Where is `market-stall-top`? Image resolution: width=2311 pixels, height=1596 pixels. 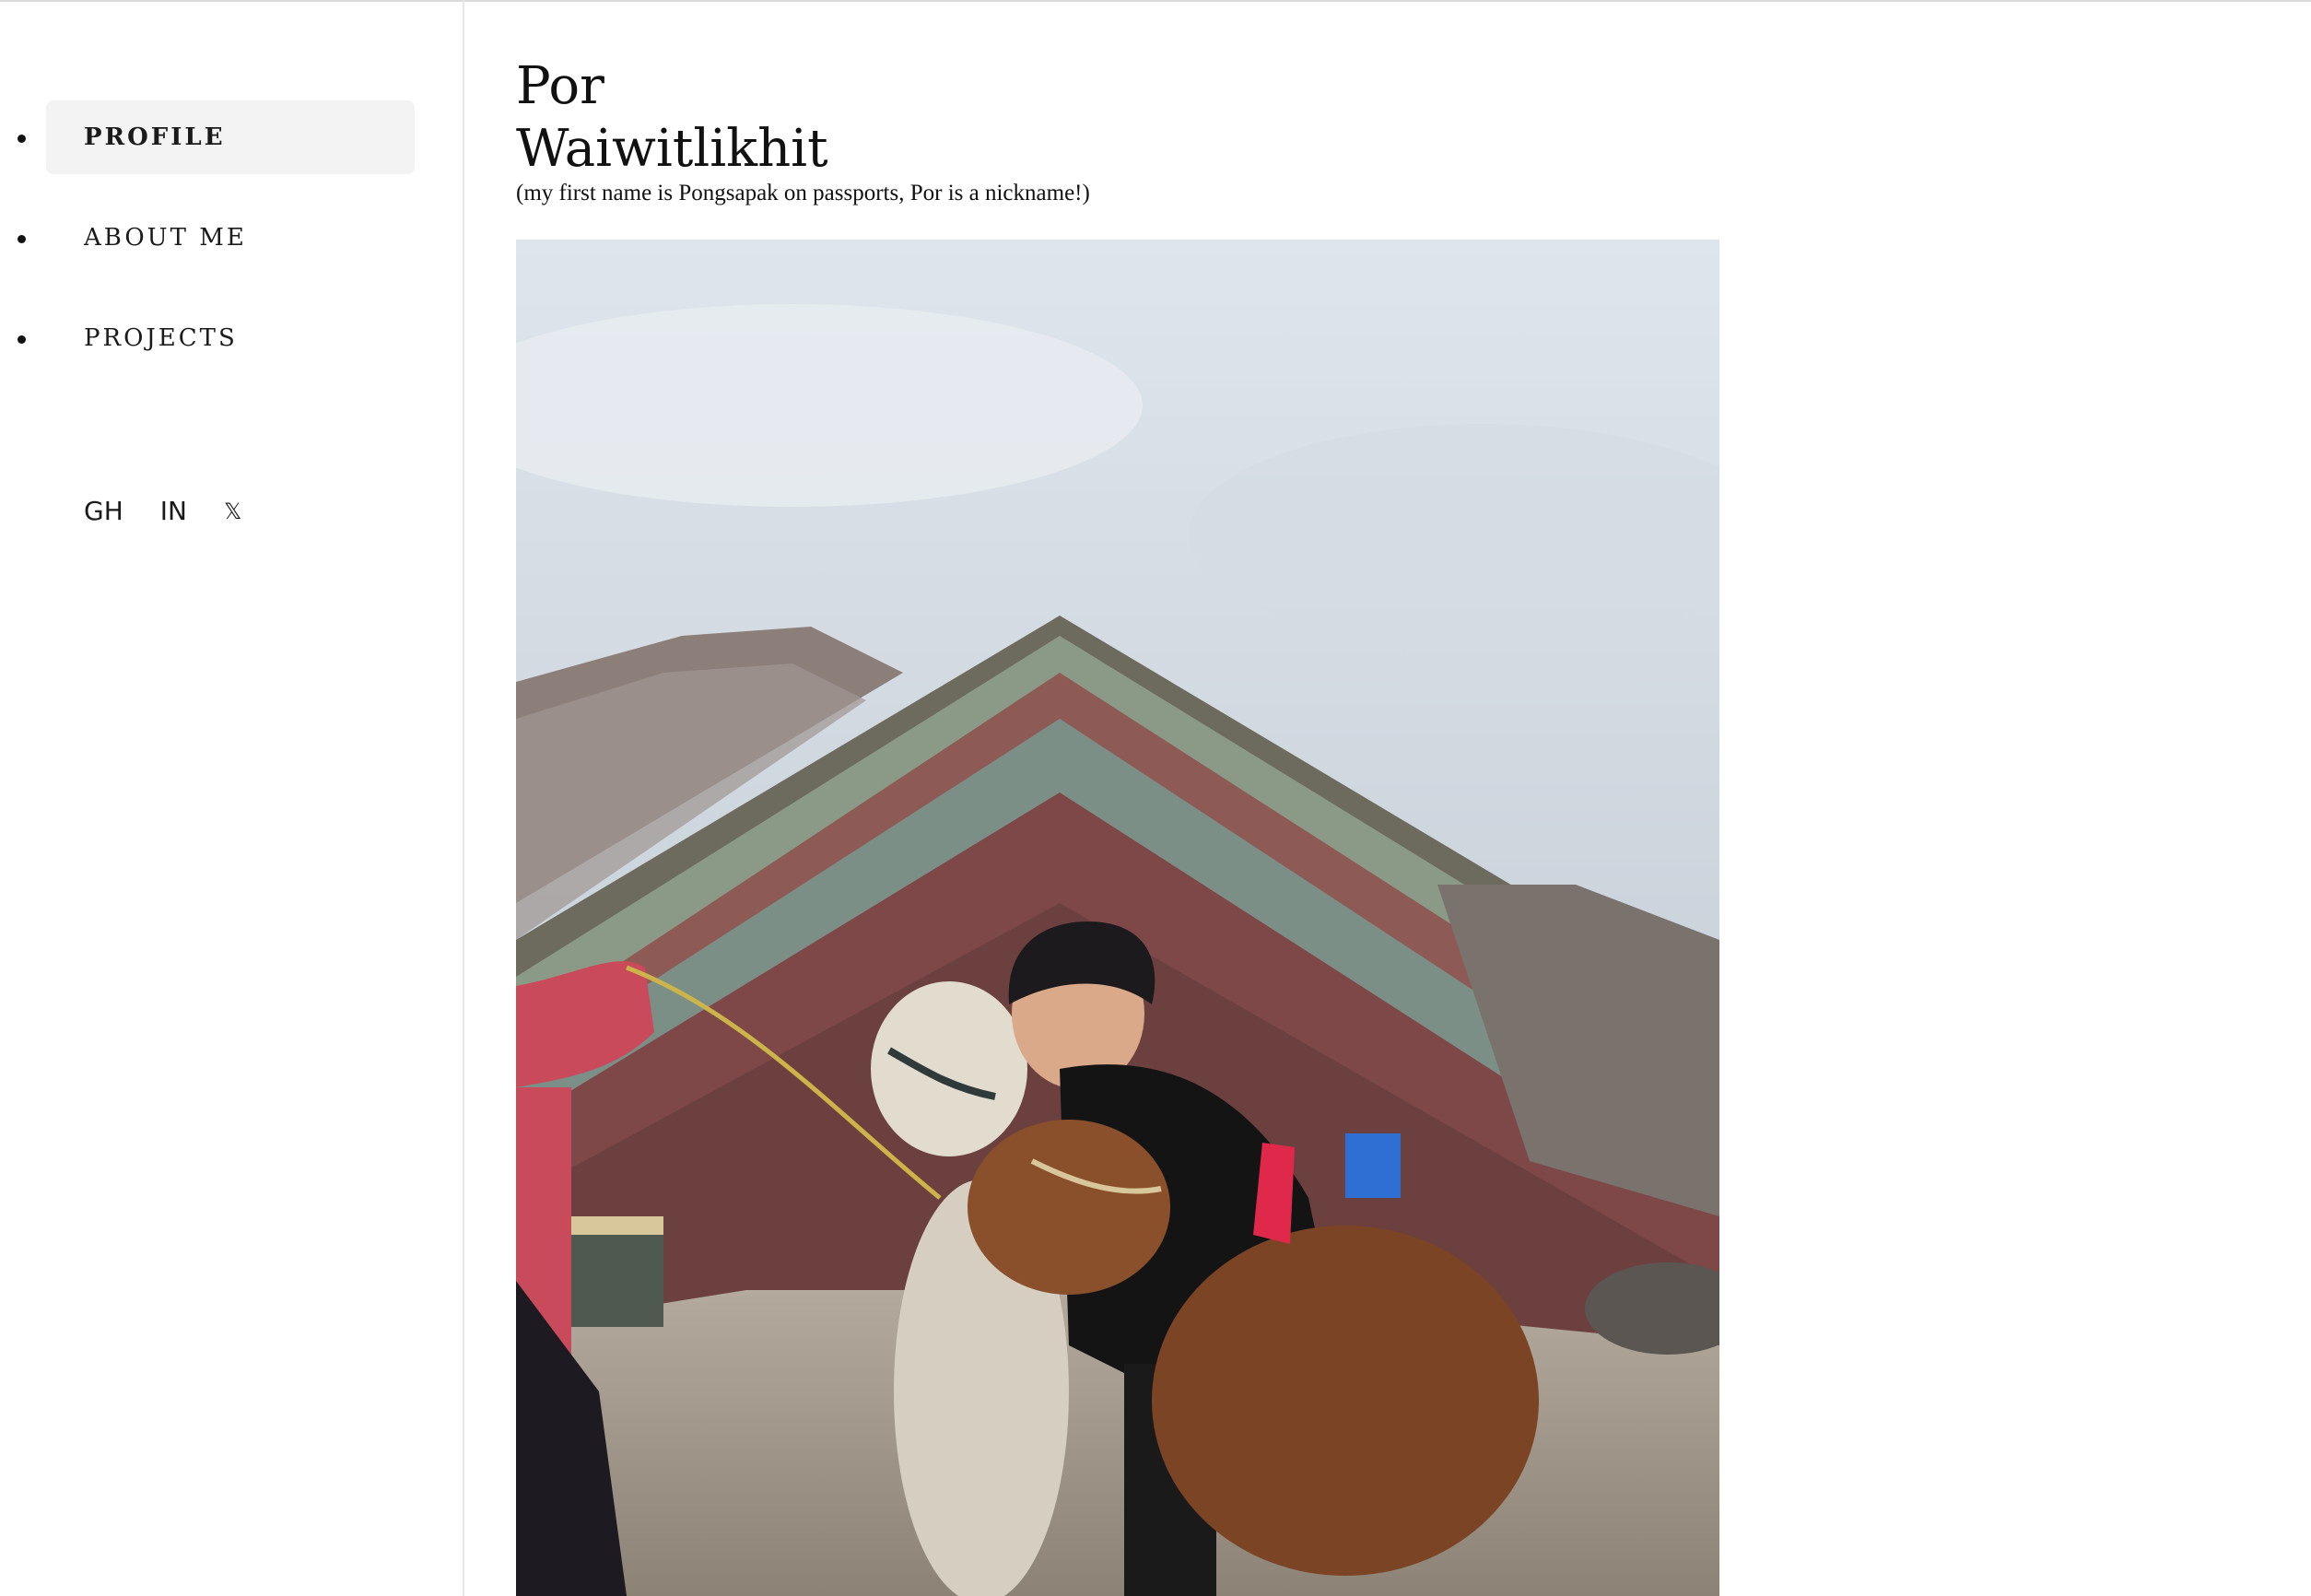 market-stall-top is located at coordinates (612, 1226).